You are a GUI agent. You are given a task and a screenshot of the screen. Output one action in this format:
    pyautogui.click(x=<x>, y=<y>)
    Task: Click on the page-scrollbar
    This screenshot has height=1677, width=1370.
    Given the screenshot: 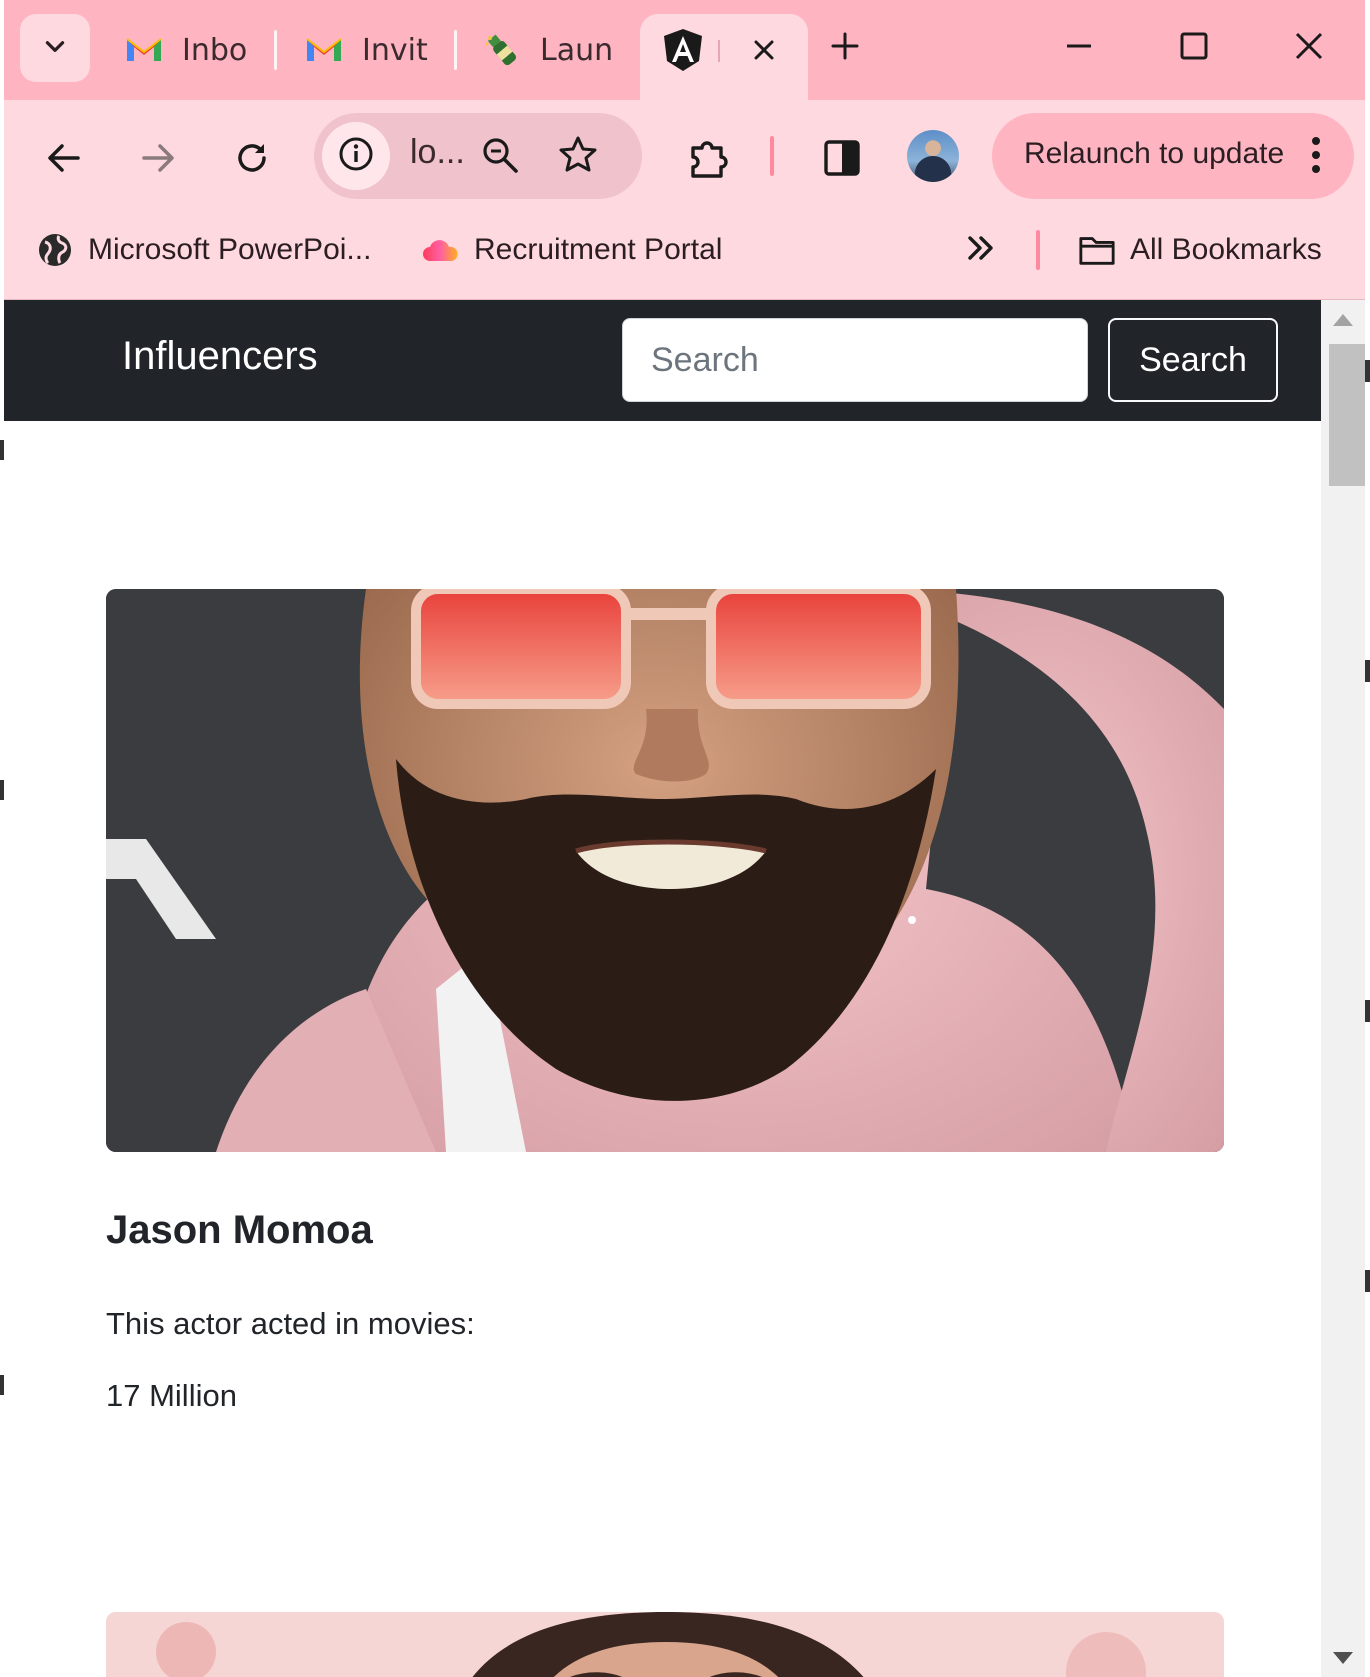 What is the action you would take?
    pyautogui.click(x=1343, y=988)
    